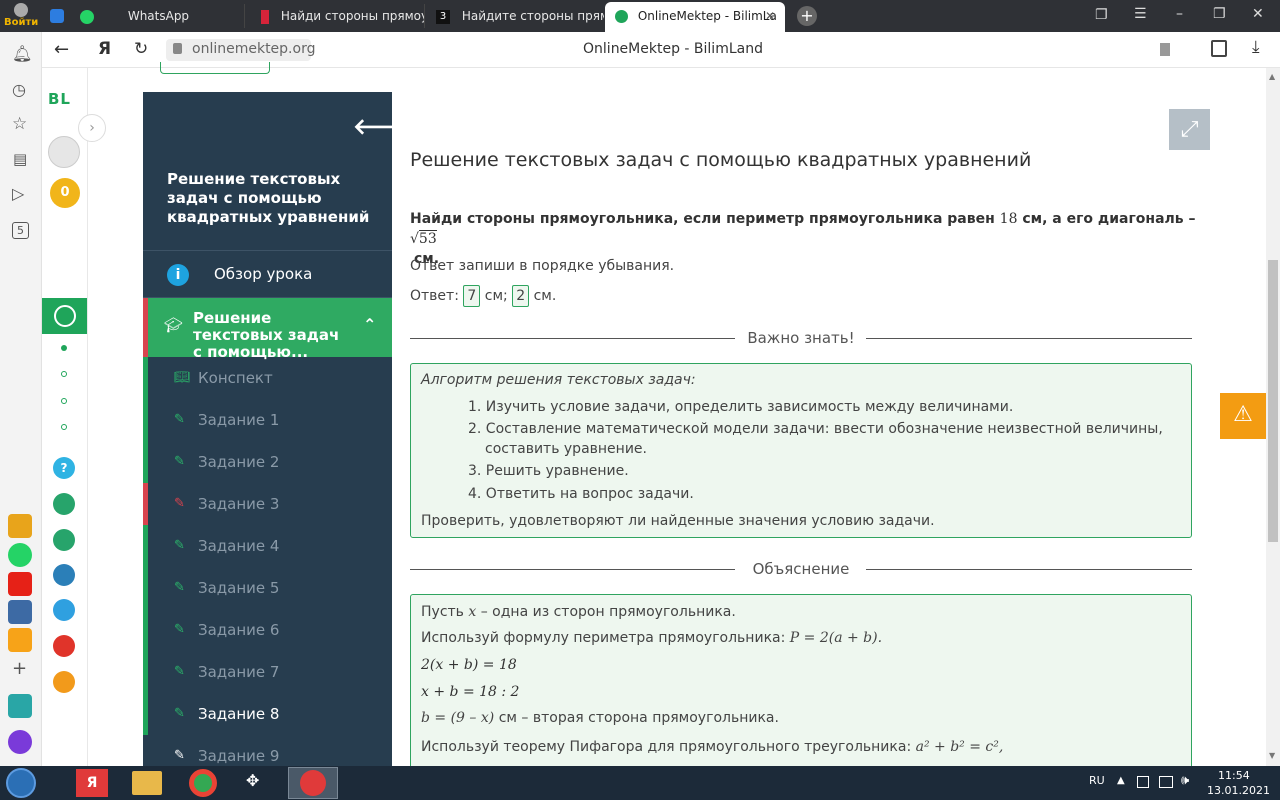 The image size is (1280, 800). I want to click on youtube-icon, so click(20, 584).